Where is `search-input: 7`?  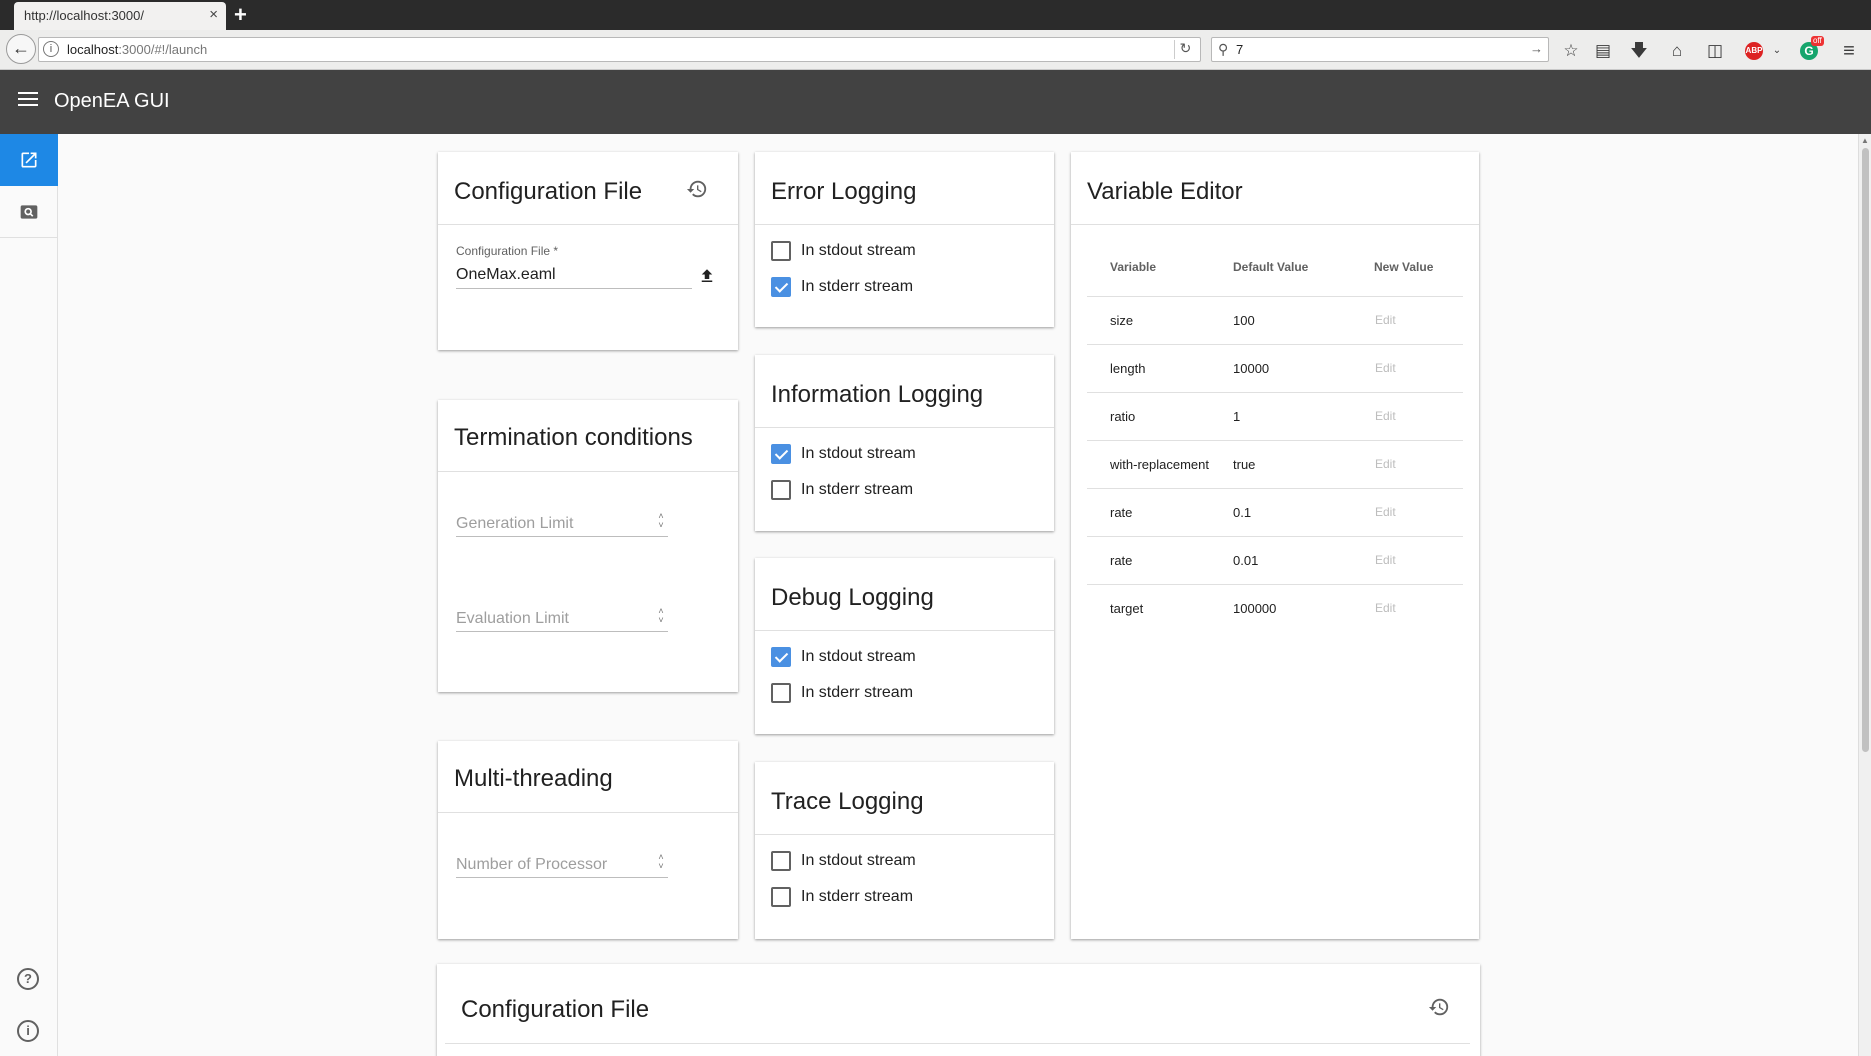
search-input: 7 is located at coordinates (1239, 49).